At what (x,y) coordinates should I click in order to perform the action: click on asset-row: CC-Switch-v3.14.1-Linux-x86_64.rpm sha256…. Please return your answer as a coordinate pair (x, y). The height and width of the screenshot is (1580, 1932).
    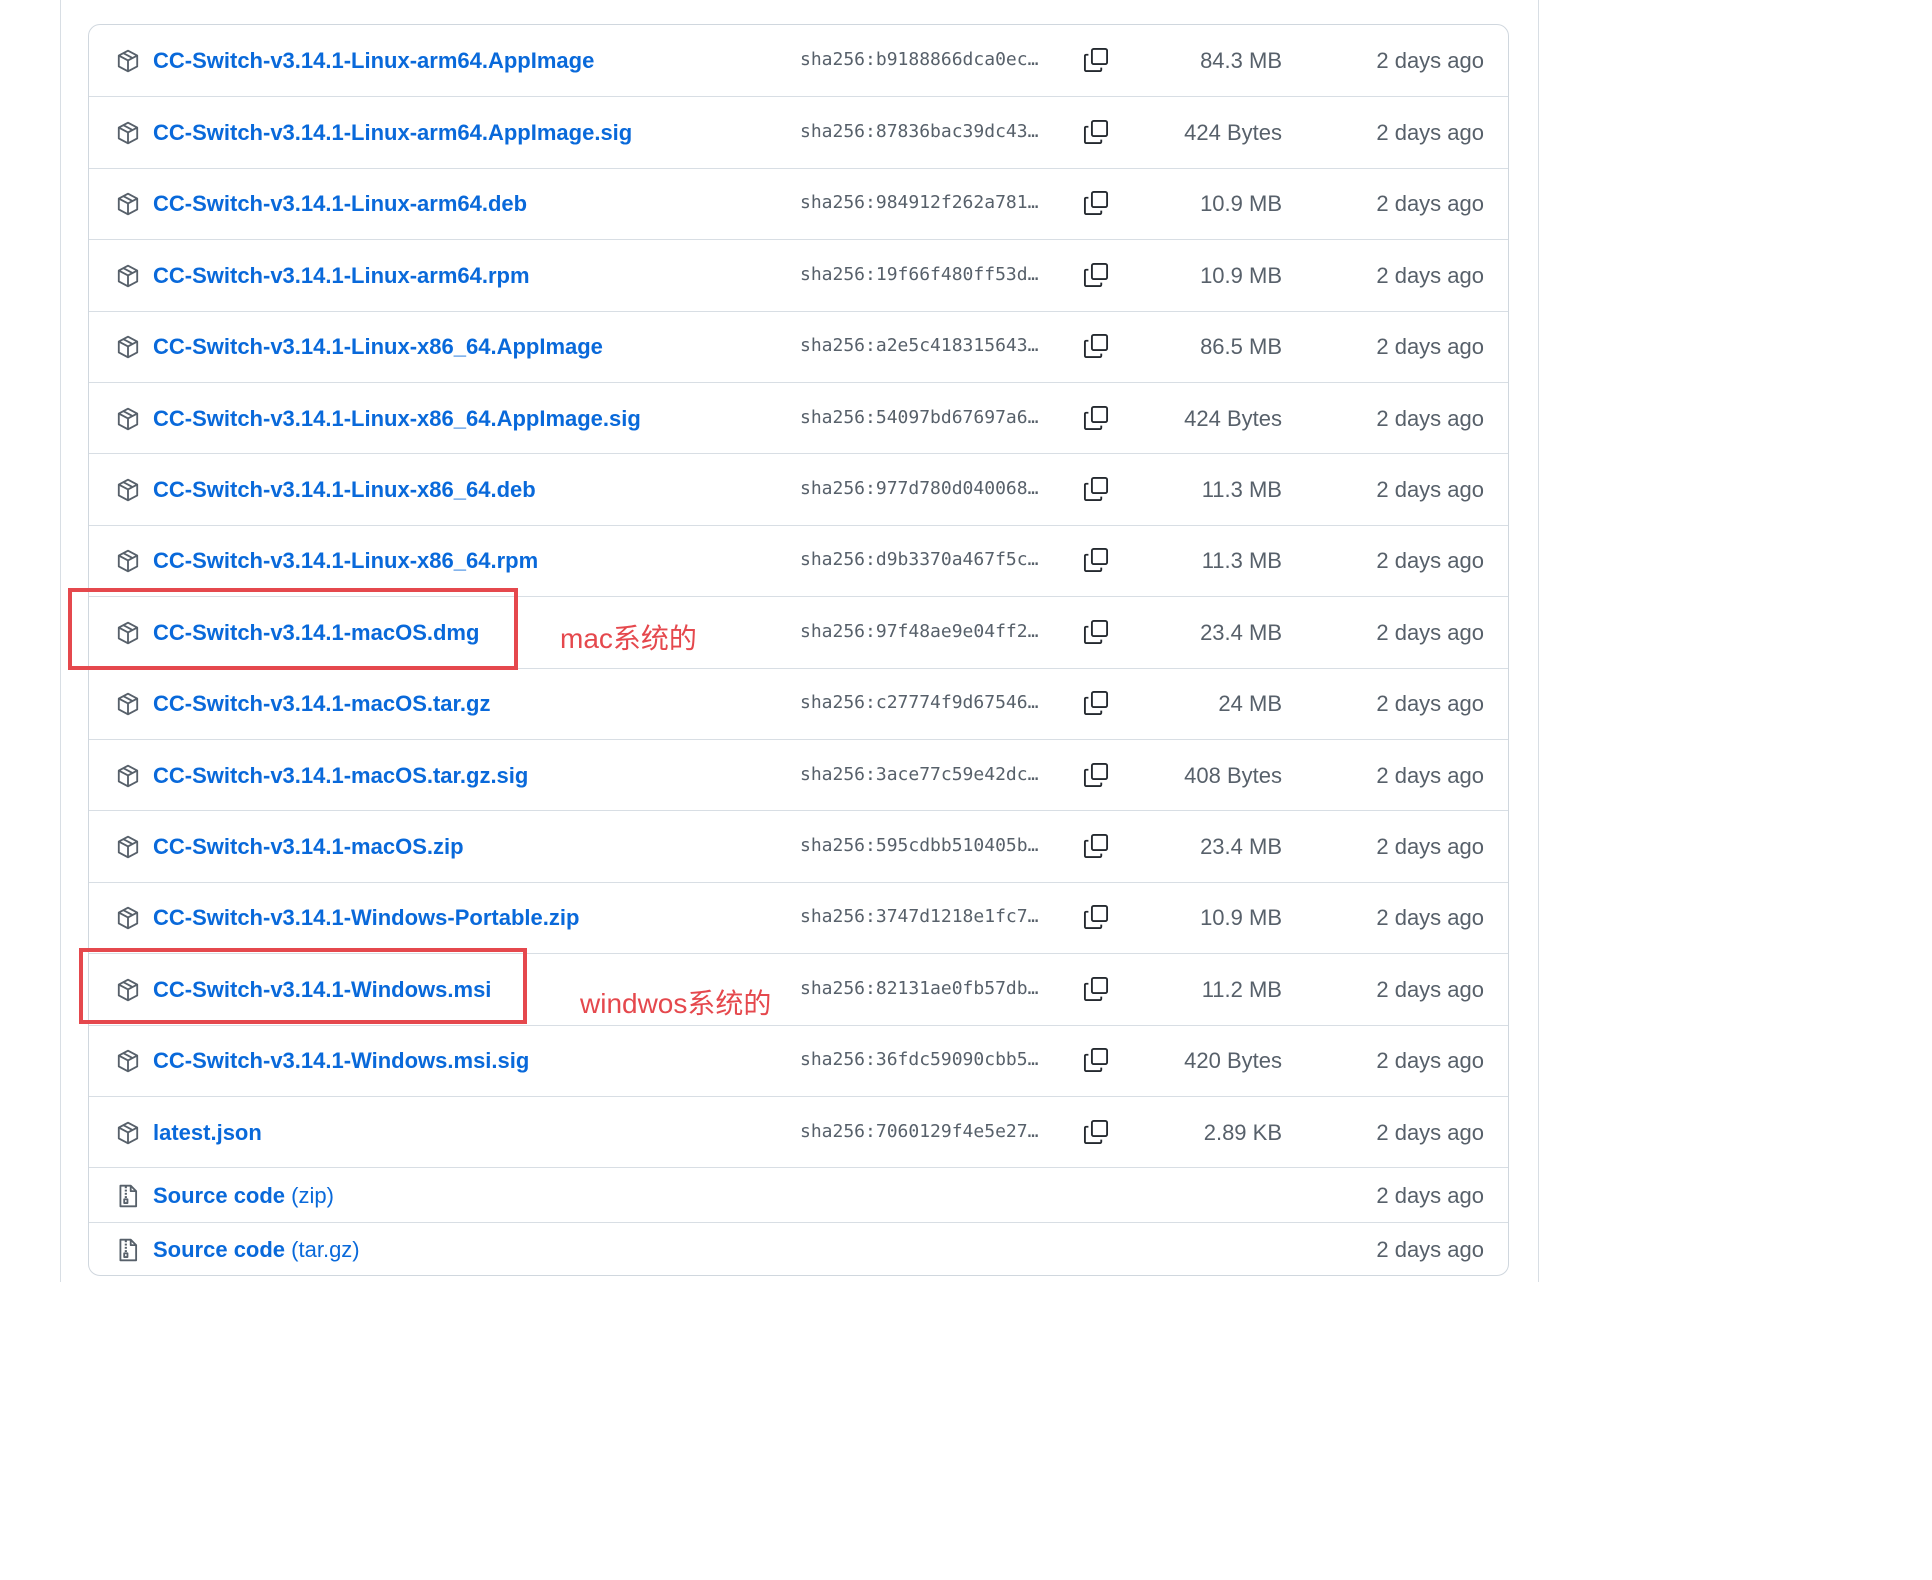
    Looking at the image, I should click on (798, 560).